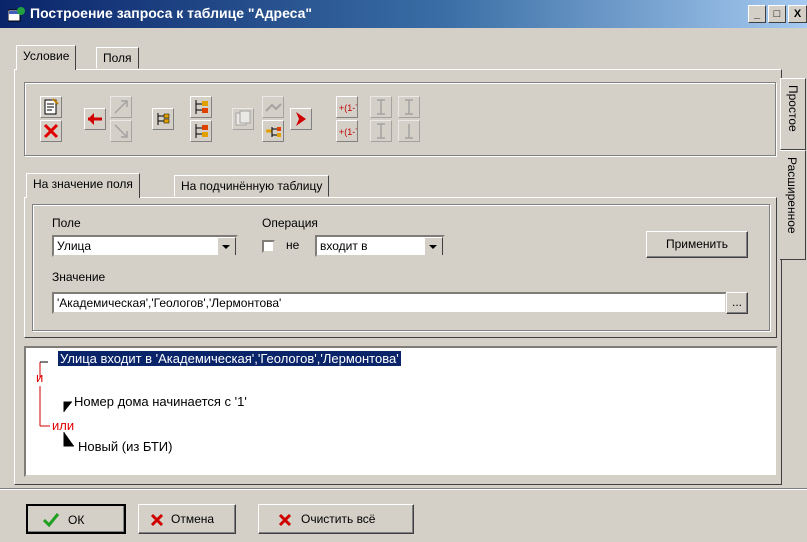 This screenshot has width=807, height=542. What do you see at coordinates (145, 246) in the screenshot?
I see `field-select: Улица` at bounding box center [145, 246].